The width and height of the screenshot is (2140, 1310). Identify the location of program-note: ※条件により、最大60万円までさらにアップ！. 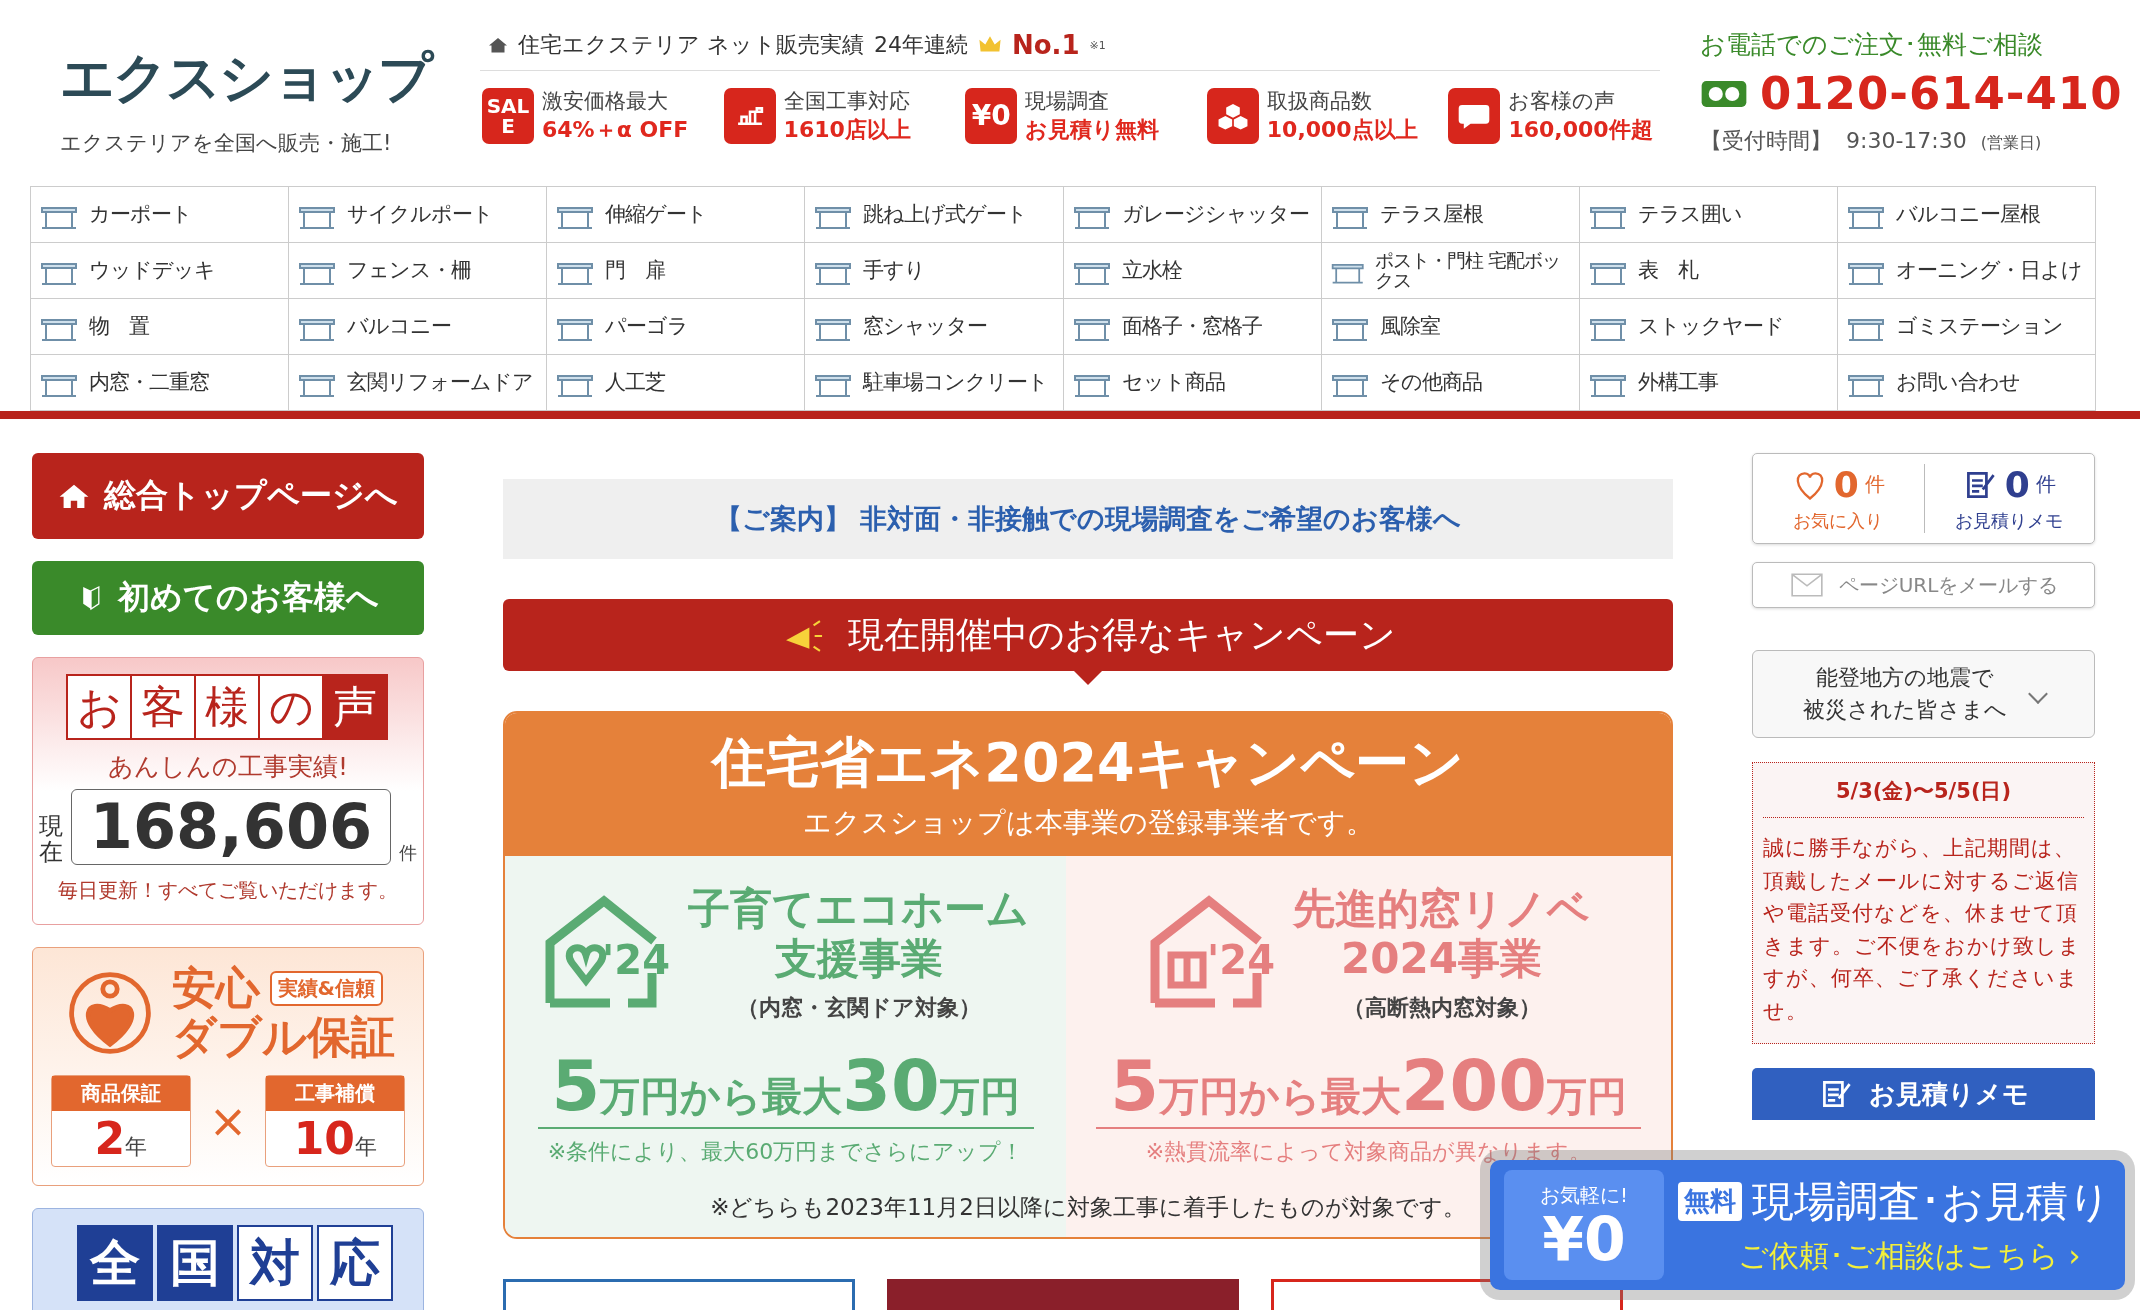
(785, 1151).